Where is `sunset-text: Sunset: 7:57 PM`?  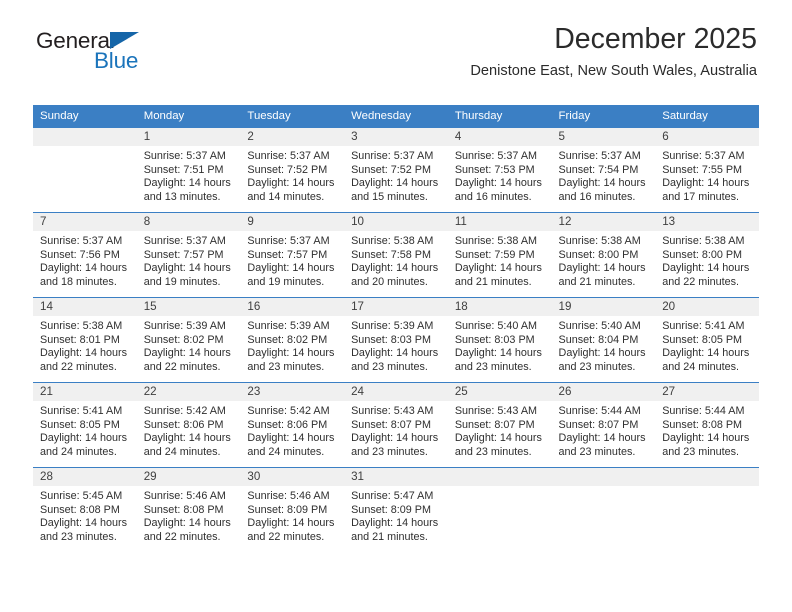 sunset-text: Sunset: 7:57 PM is located at coordinates (183, 254).